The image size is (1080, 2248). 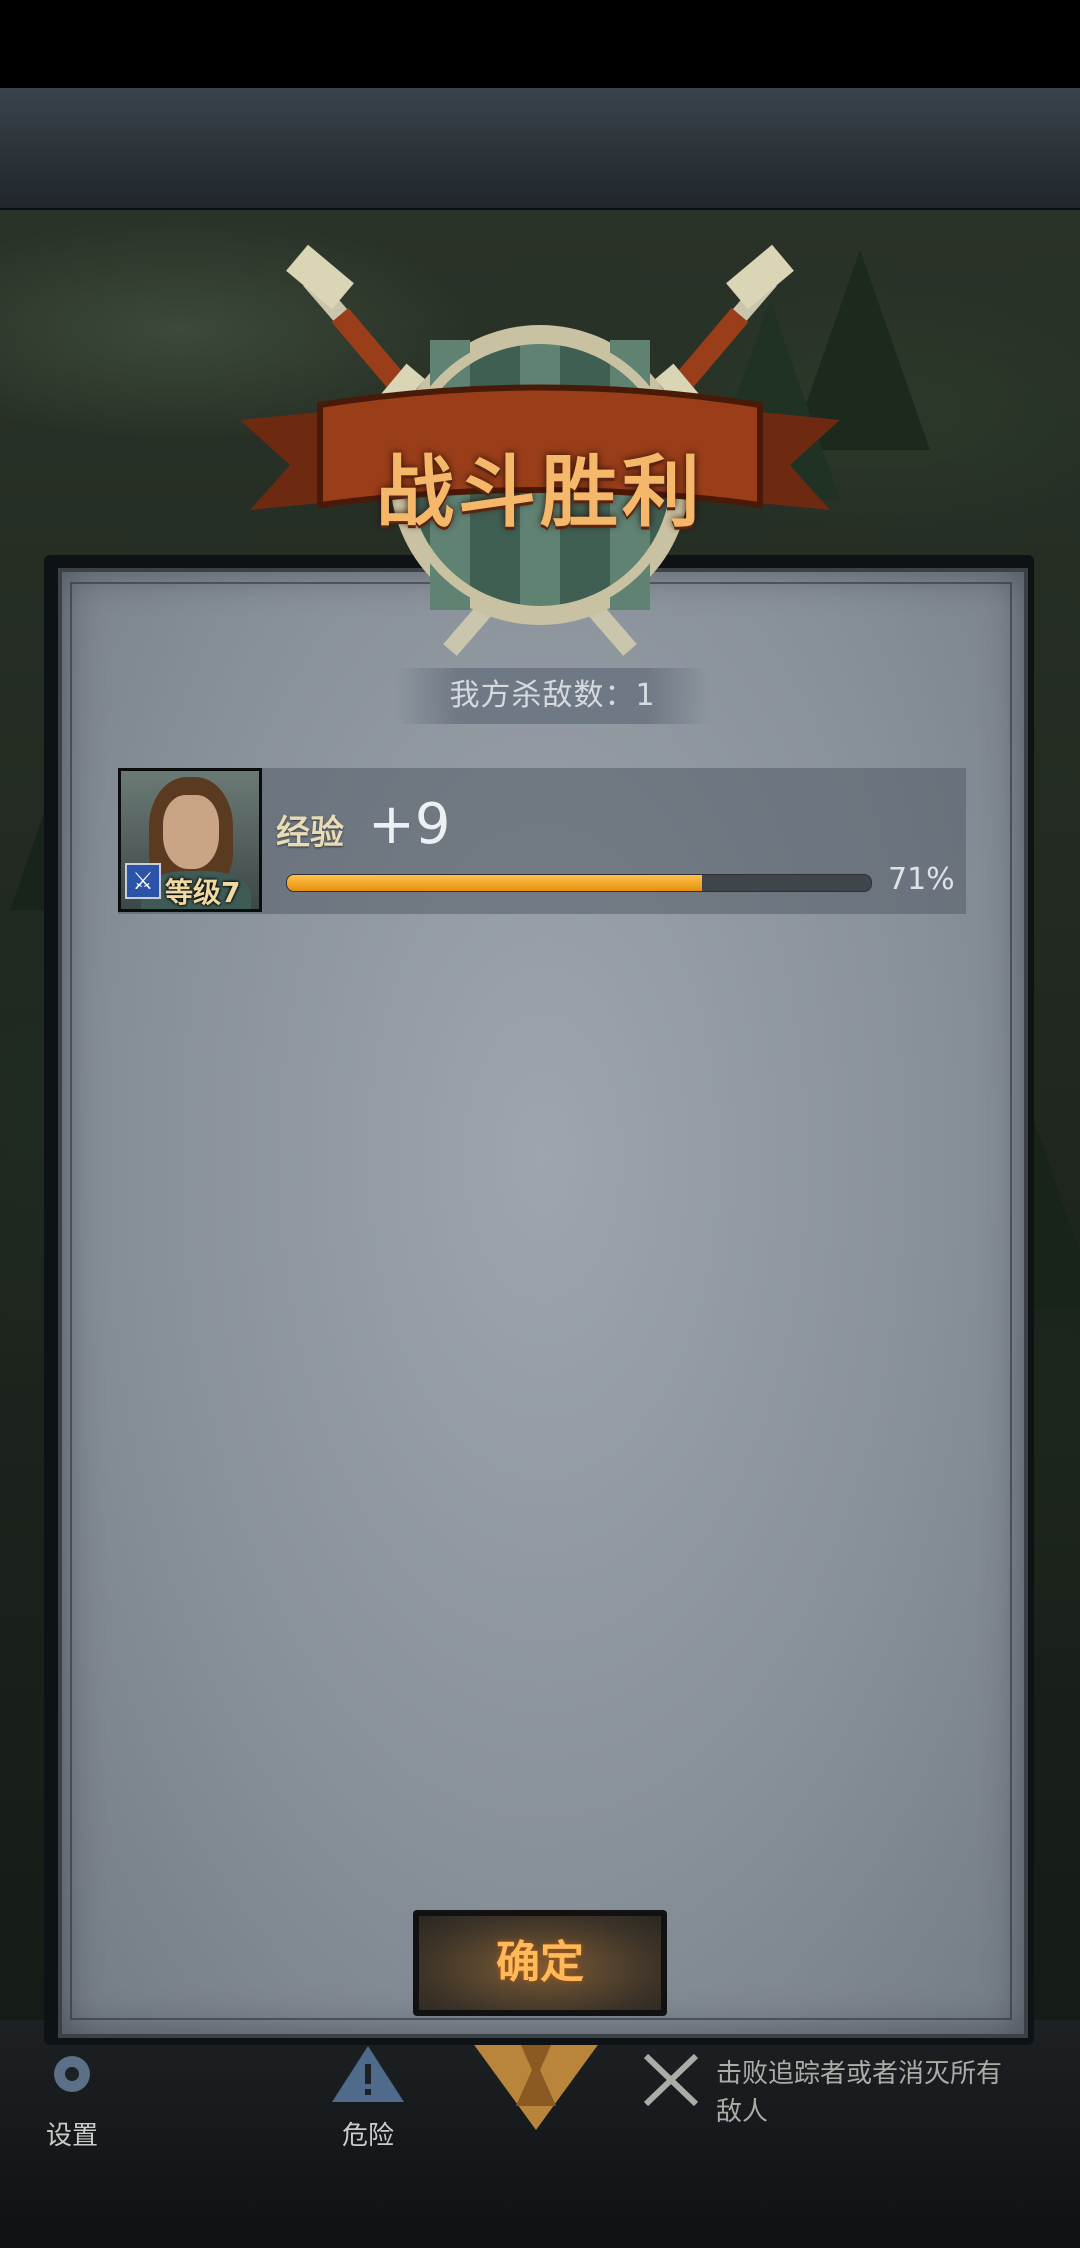 I want to click on kill-count: 我方杀敌数：1, so click(x=552, y=696).